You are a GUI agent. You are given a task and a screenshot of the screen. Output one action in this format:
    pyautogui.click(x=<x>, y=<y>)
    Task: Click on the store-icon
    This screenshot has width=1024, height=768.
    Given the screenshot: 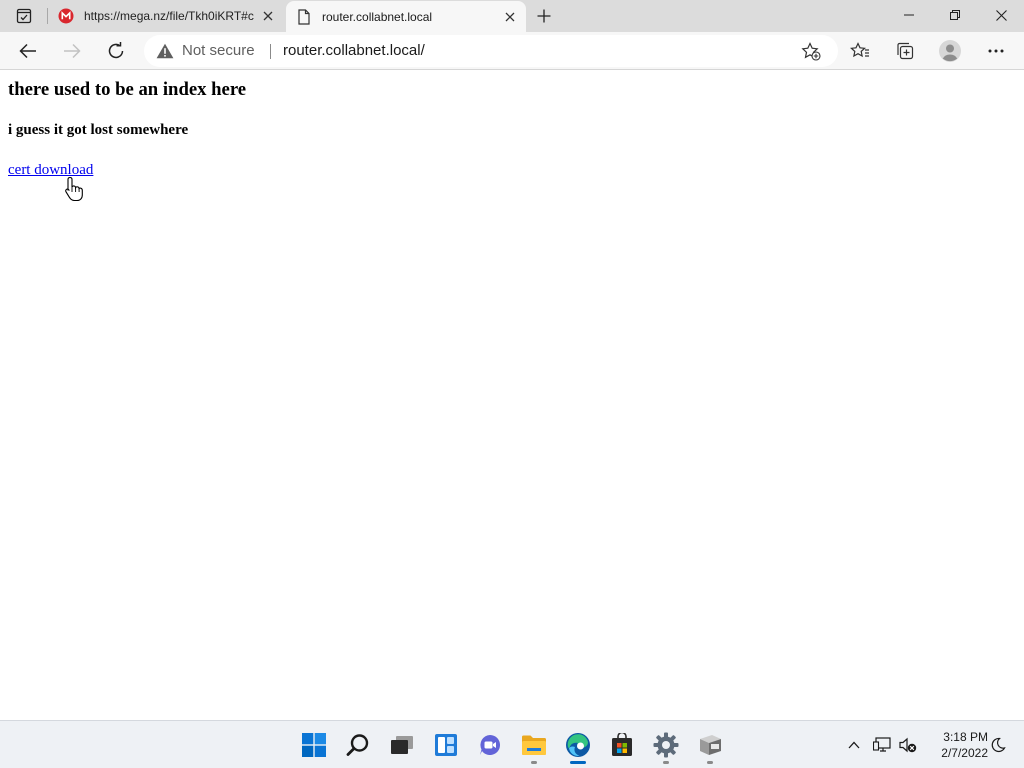 What is the action you would take?
    pyautogui.click(x=622, y=744)
    